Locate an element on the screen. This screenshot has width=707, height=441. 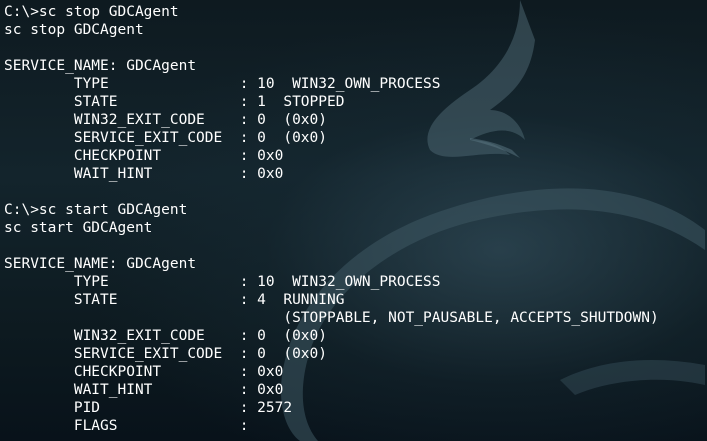
console-line-16: TYPE : 10 WIN32_OWN_PROCESS is located at coordinates (222, 282).